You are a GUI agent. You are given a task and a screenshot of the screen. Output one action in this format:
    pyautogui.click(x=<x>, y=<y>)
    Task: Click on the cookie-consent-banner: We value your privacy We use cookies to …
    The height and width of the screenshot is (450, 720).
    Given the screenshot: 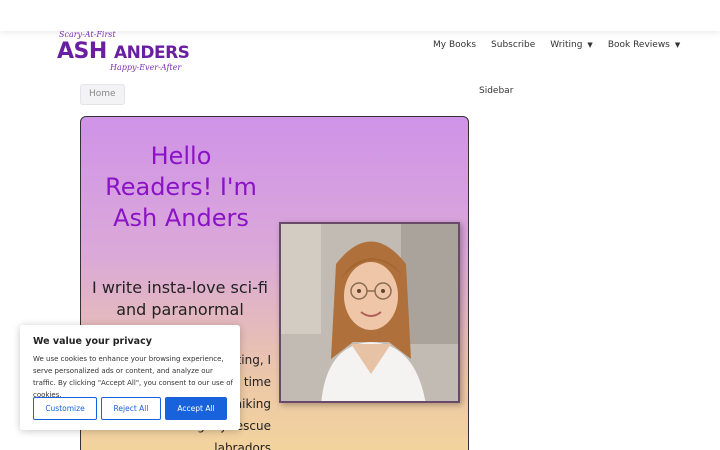 What is the action you would take?
    pyautogui.click(x=130, y=377)
    